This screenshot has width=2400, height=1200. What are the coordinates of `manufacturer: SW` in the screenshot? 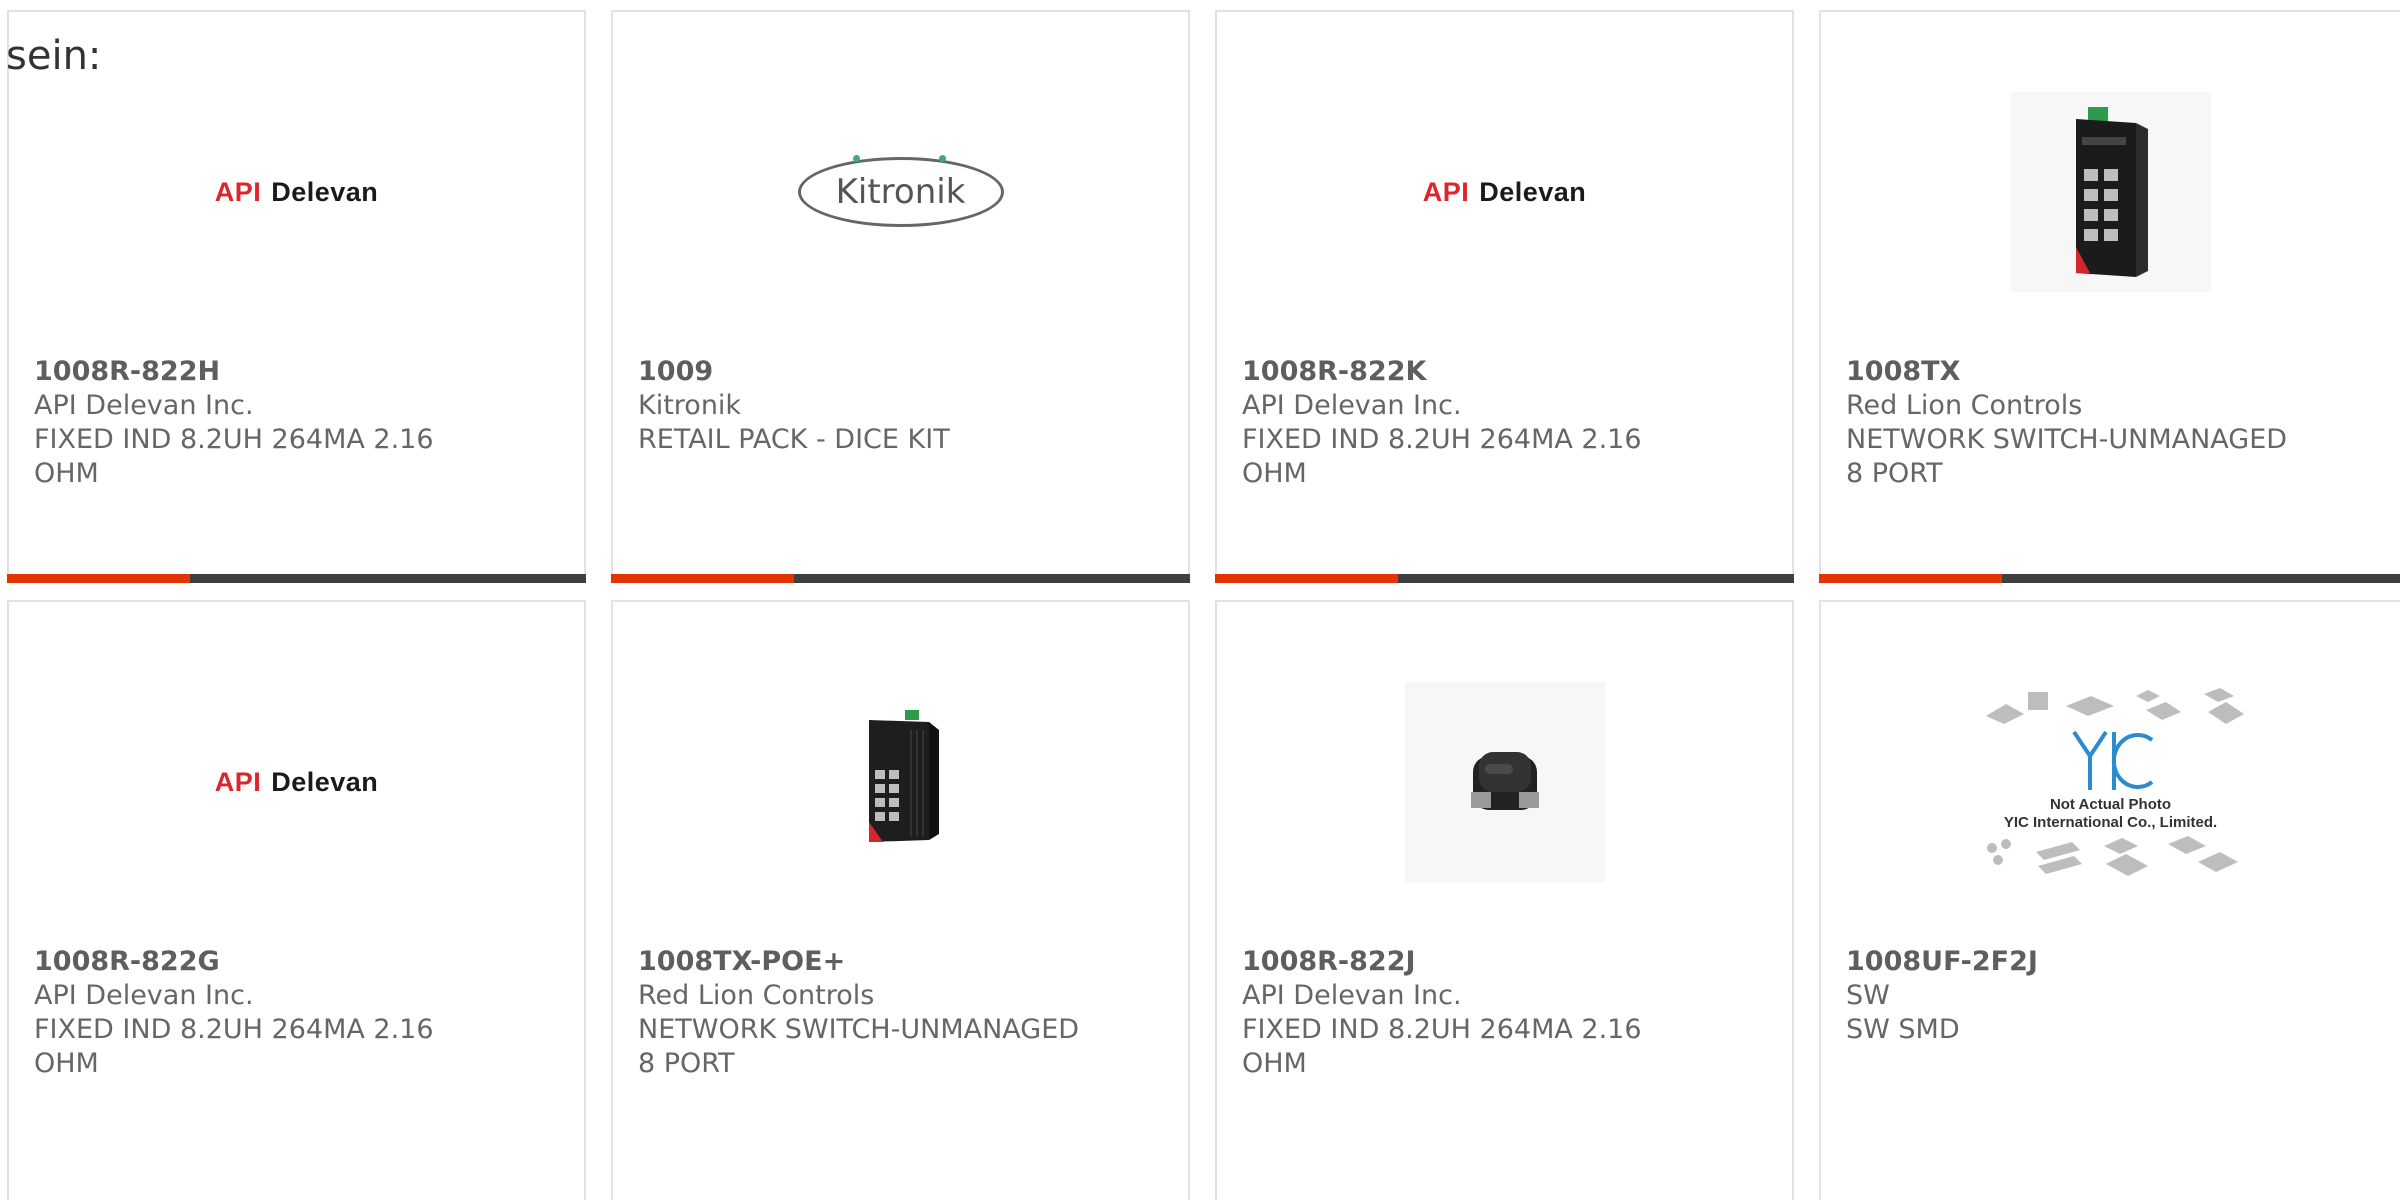 It's located at (1868, 995).